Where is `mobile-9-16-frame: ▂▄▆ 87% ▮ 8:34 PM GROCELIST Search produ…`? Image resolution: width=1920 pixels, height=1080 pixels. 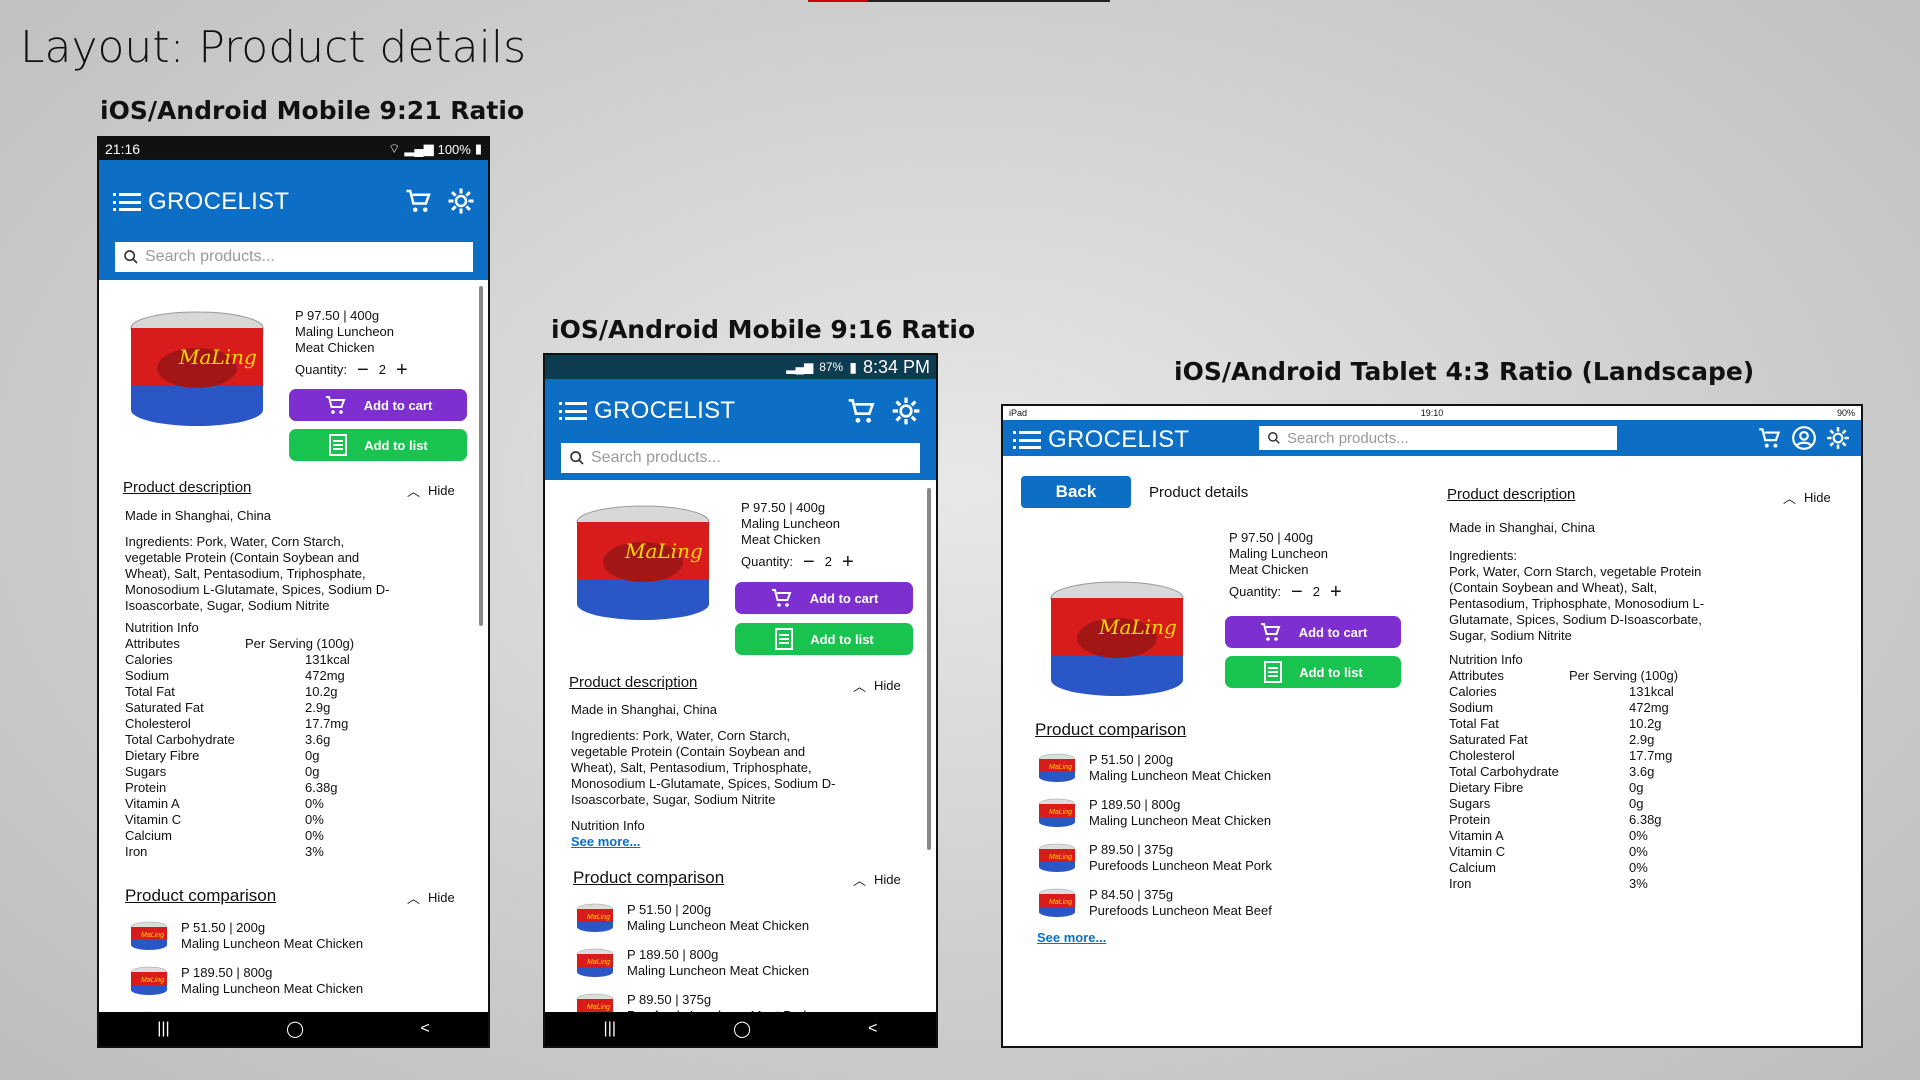
mobile-9-16-frame: ▂▄▆ 87% ▮ 8:34 PM GROCELIST Search produ… is located at coordinates (740, 700).